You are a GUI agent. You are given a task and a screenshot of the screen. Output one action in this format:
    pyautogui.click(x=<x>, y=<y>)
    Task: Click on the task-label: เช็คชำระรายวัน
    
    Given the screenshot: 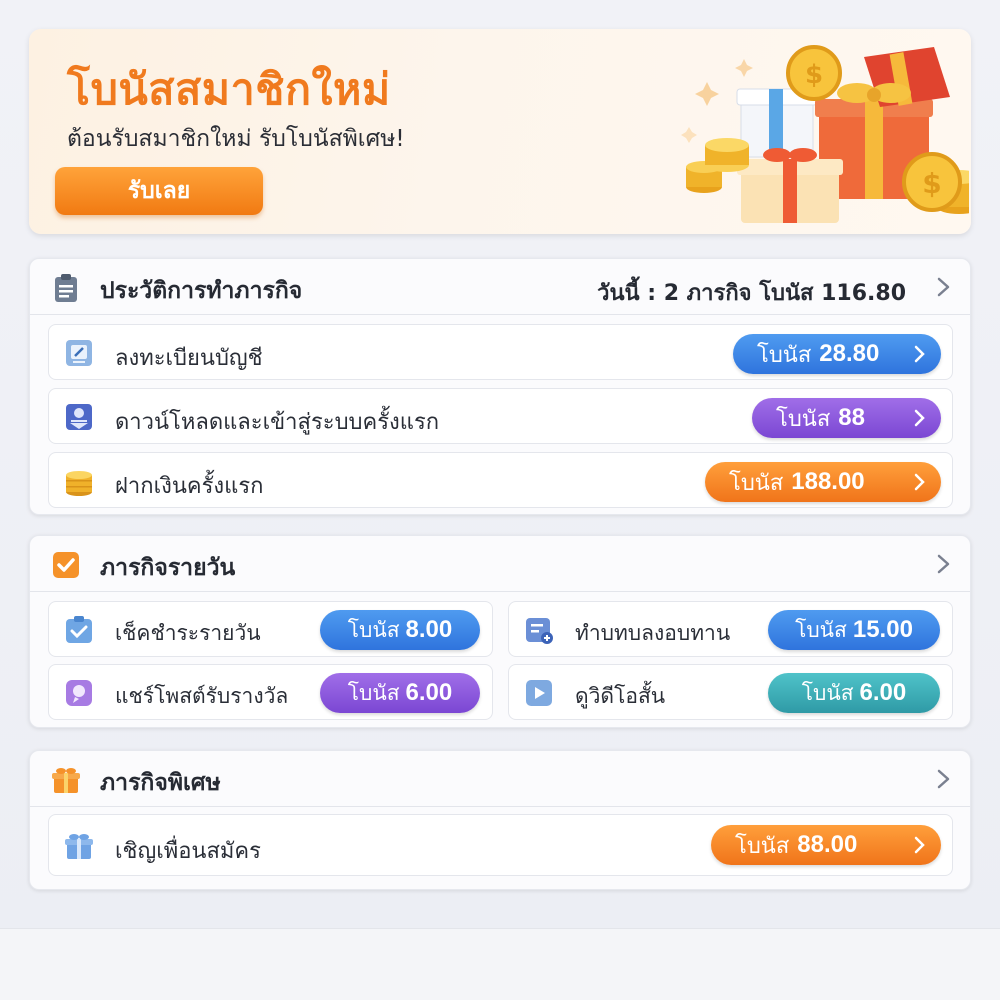 What is the action you would take?
    pyautogui.click(x=188, y=633)
    